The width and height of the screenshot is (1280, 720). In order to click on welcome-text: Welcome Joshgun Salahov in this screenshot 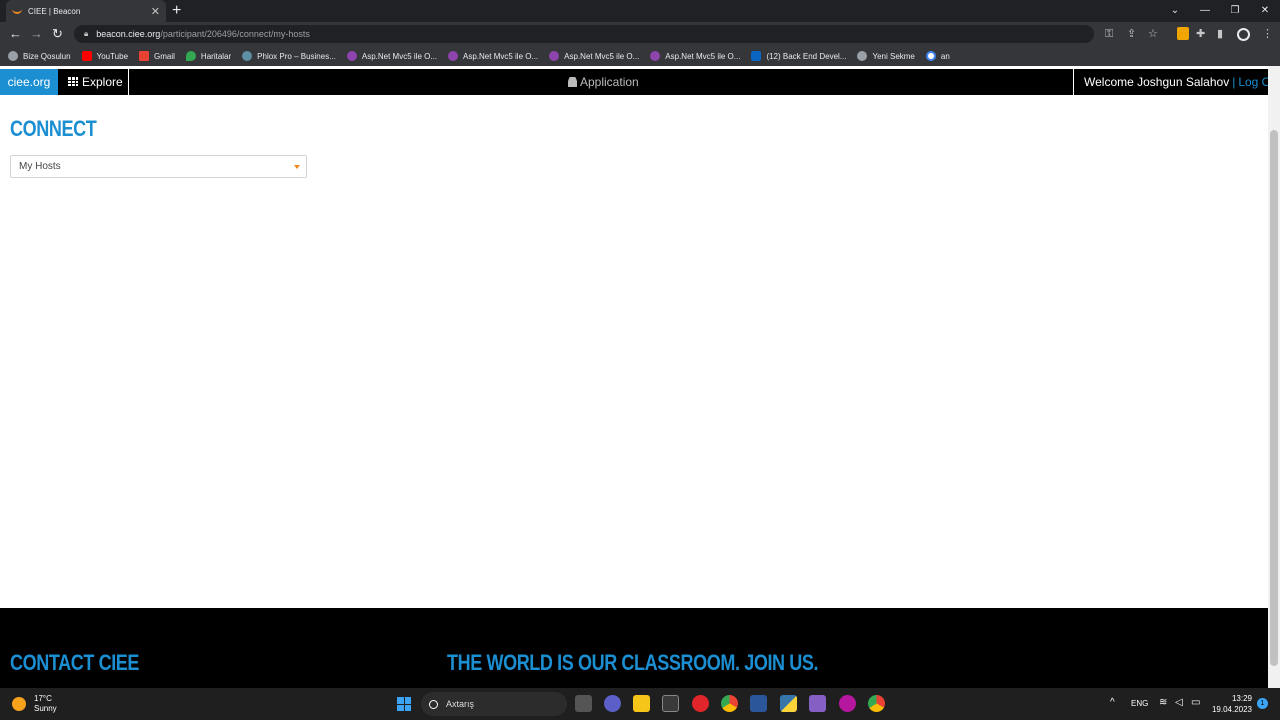, I will do `click(1157, 82)`.